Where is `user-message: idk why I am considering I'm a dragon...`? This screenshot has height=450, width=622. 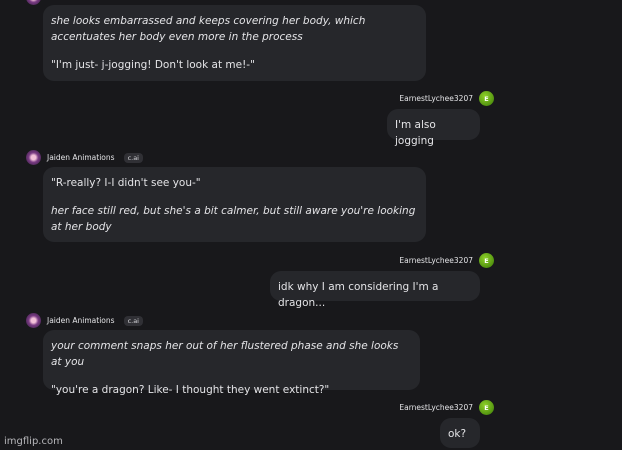
user-message: idk why I am considering I'm a dragon... is located at coordinates (375, 290).